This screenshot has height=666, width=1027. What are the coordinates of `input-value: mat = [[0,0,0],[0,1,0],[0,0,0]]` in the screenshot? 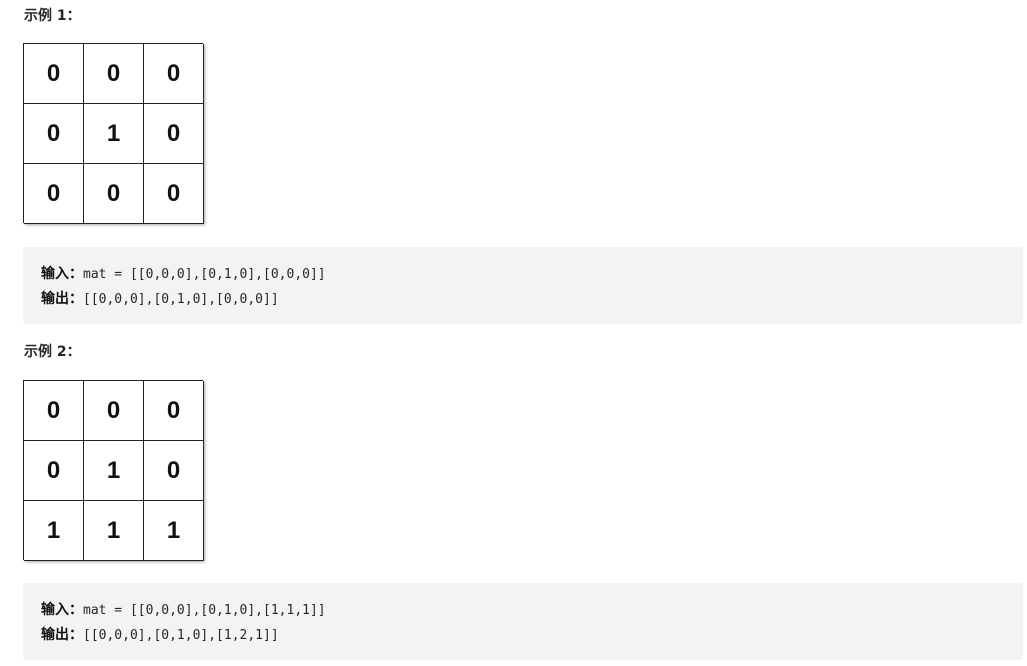 It's located at (204, 274).